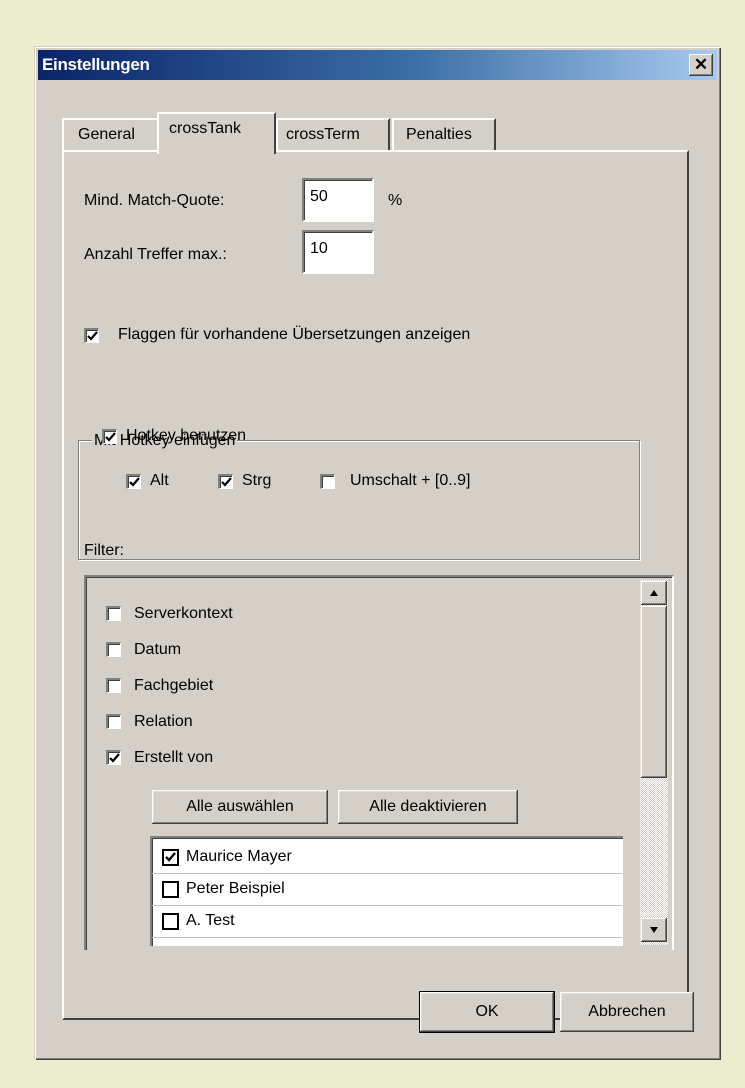 Image resolution: width=745 pixels, height=1088 pixels. I want to click on max-hits-input: 10, so click(338, 252).